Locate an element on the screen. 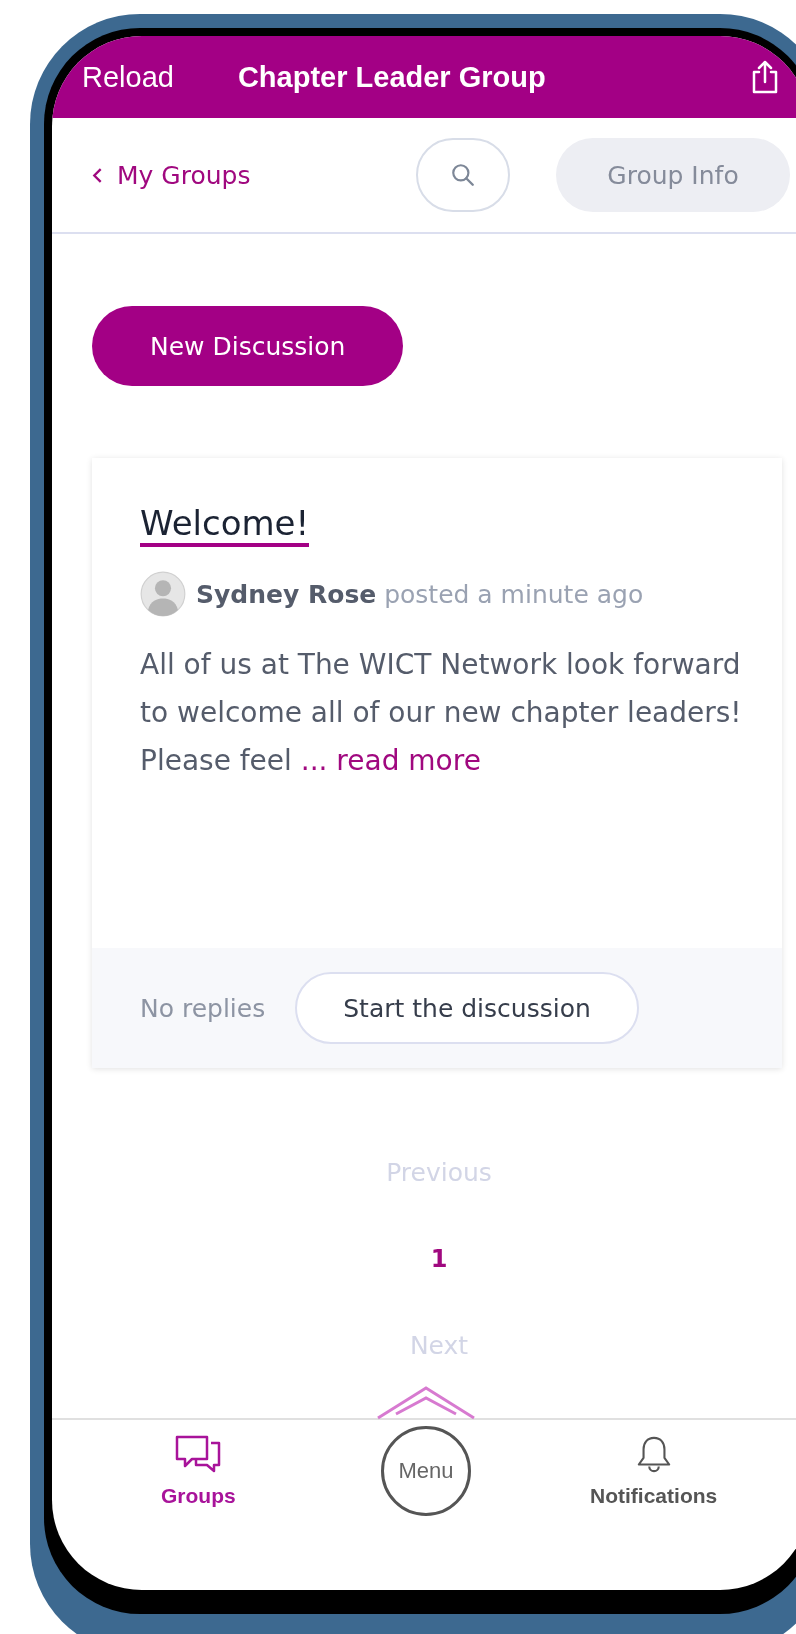 This screenshot has height=1634, width=796. notifications-tab: Notifications is located at coordinates (653, 1464).